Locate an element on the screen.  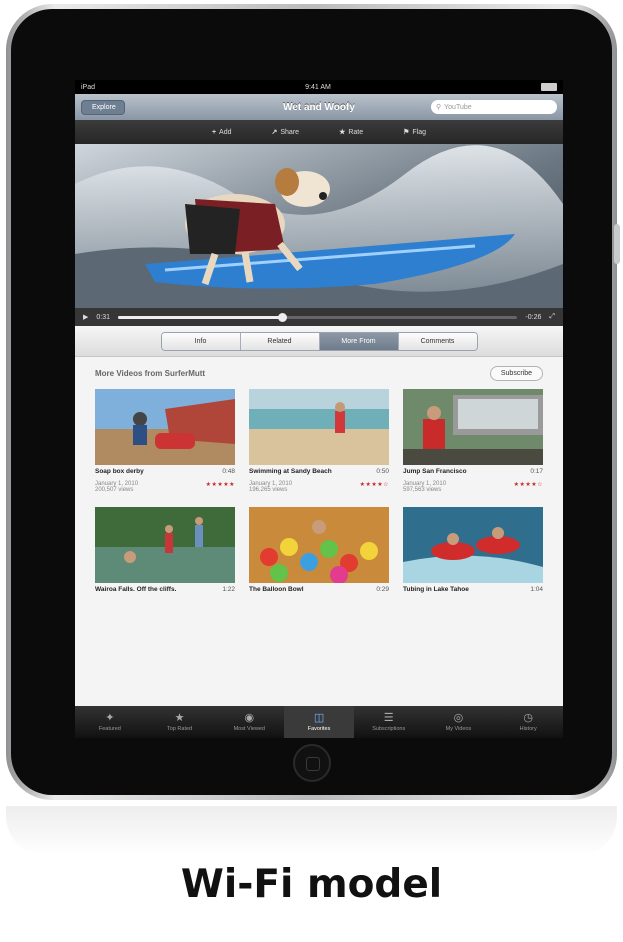
search-field: ⚲ YouTube is located at coordinates (494, 107).